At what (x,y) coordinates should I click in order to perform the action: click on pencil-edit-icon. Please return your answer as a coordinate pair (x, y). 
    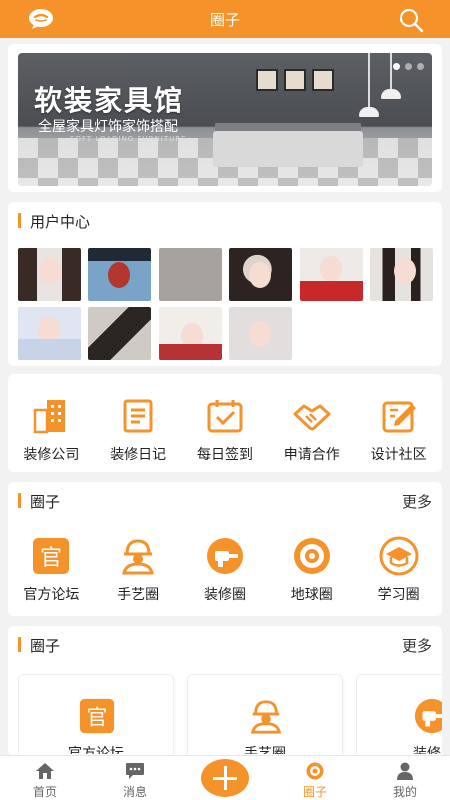
    Looking at the image, I should click on (399, 417).